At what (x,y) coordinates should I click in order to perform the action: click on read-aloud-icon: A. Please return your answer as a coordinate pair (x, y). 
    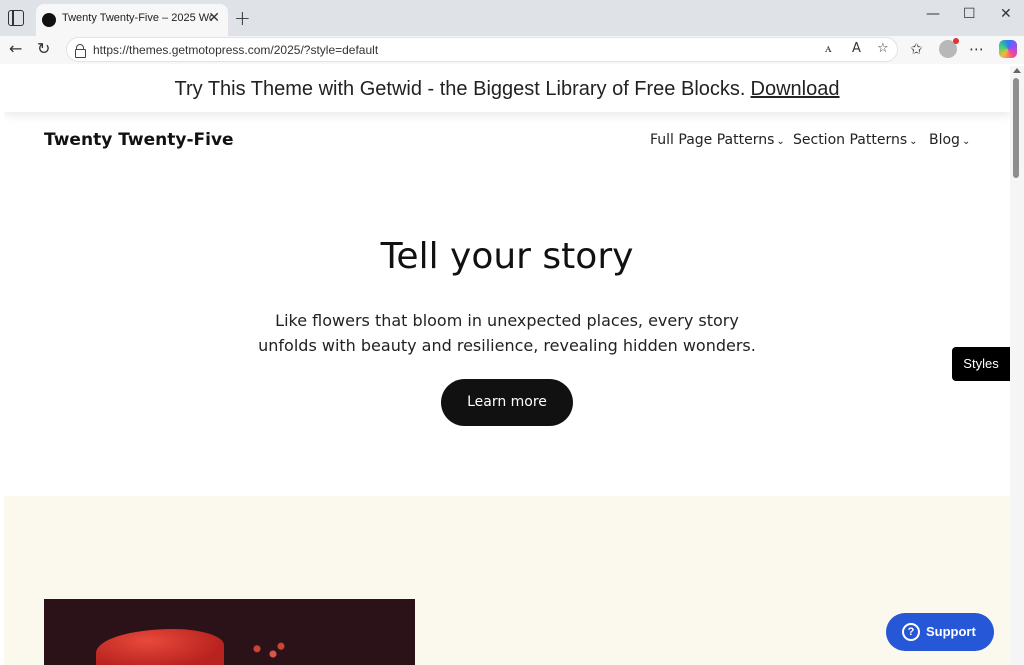
    Looking at the image, I should click on (856, 48).